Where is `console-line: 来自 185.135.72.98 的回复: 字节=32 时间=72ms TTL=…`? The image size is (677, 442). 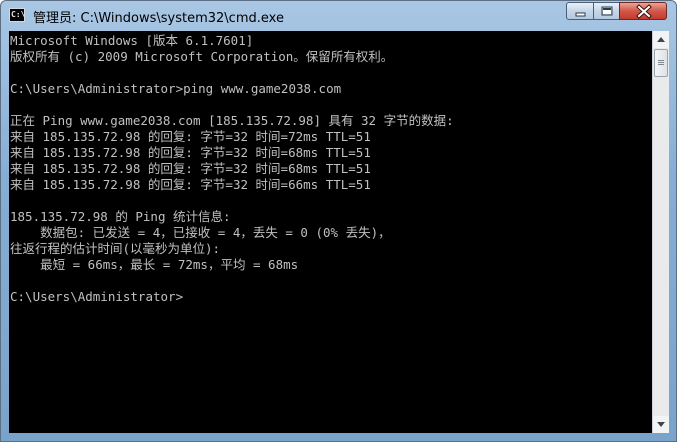
console-line: 来自 185.135.72.98 的回复: 字节=32 时间=72ms TTL=… is located at coordinates (190, 136).